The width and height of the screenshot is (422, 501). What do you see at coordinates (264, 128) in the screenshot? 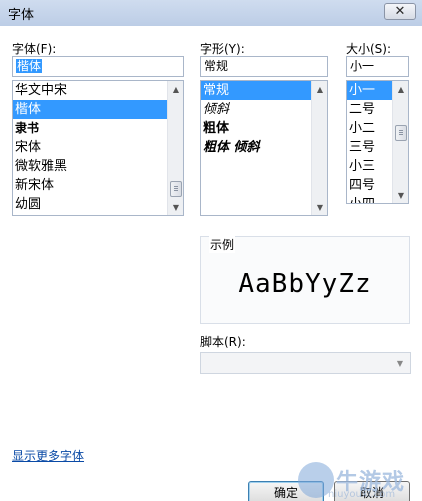
I see `style-list-item: 粗体` at bounding box center [264, 128].